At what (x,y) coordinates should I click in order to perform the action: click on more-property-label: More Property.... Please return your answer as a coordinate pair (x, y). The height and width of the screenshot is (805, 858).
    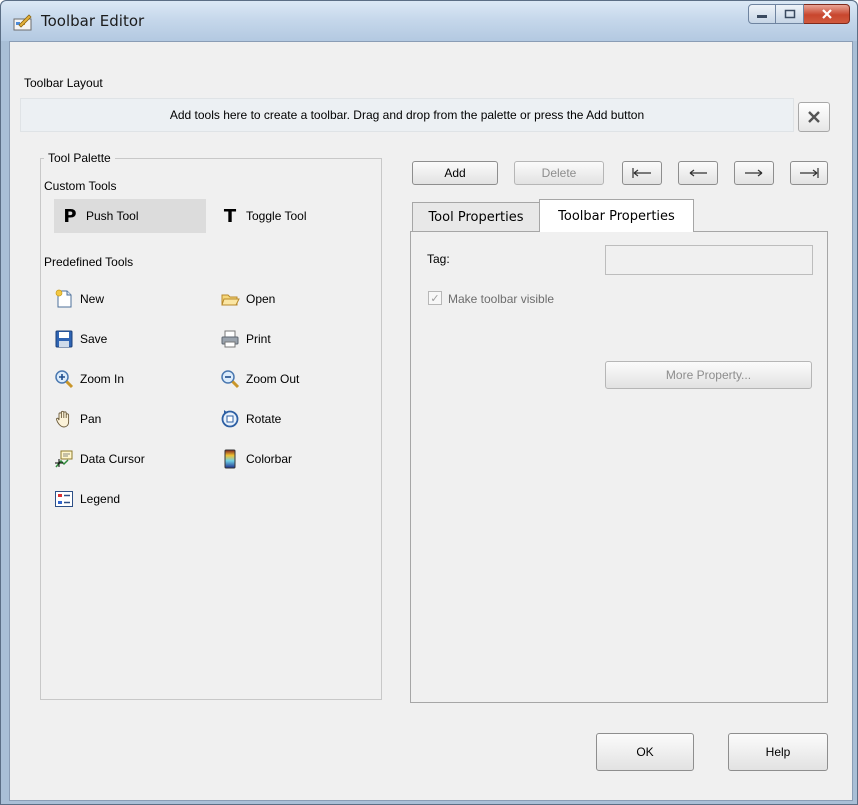
    Looking at the image, I should click on (708, 375).